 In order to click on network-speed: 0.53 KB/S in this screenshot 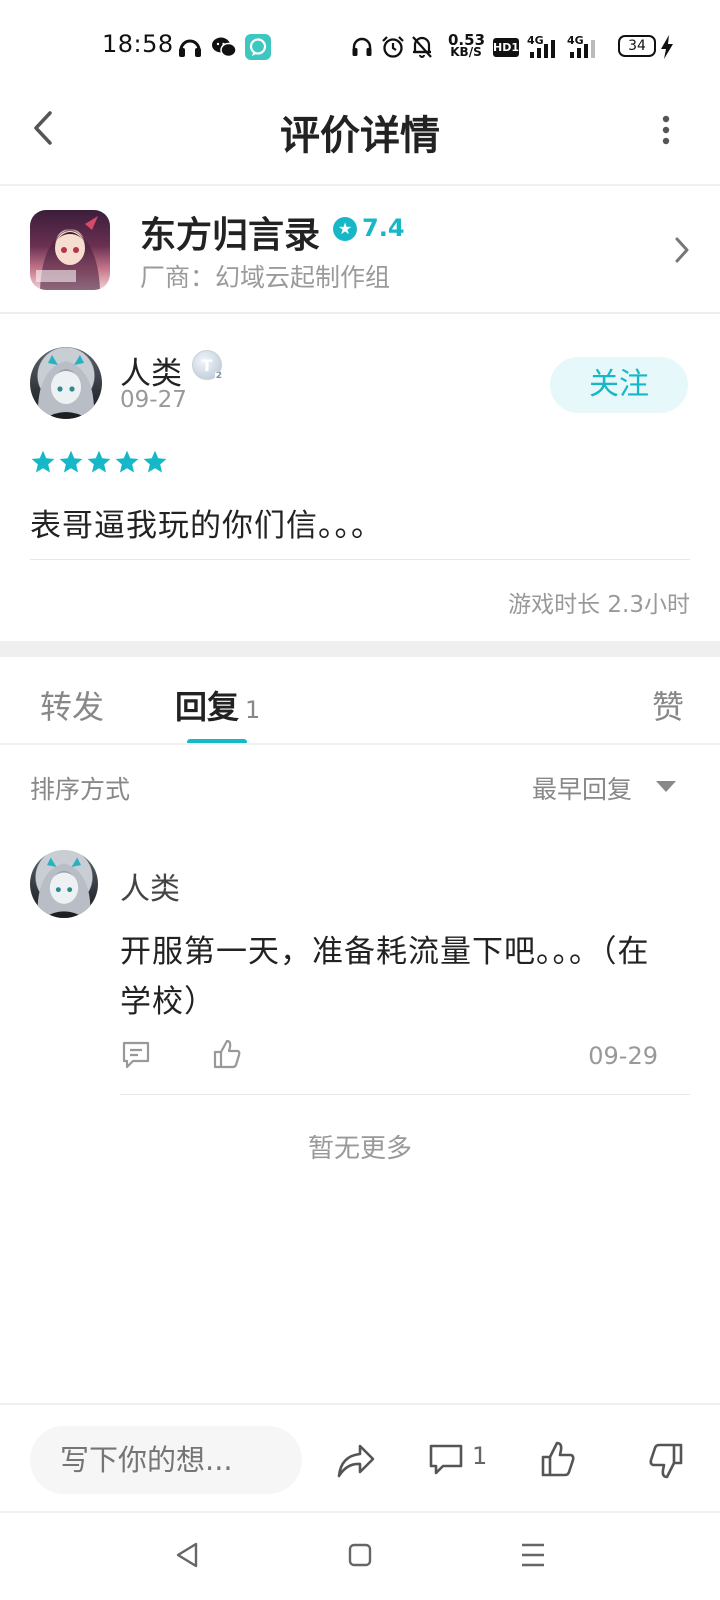, I will do `click(466, 46)`.